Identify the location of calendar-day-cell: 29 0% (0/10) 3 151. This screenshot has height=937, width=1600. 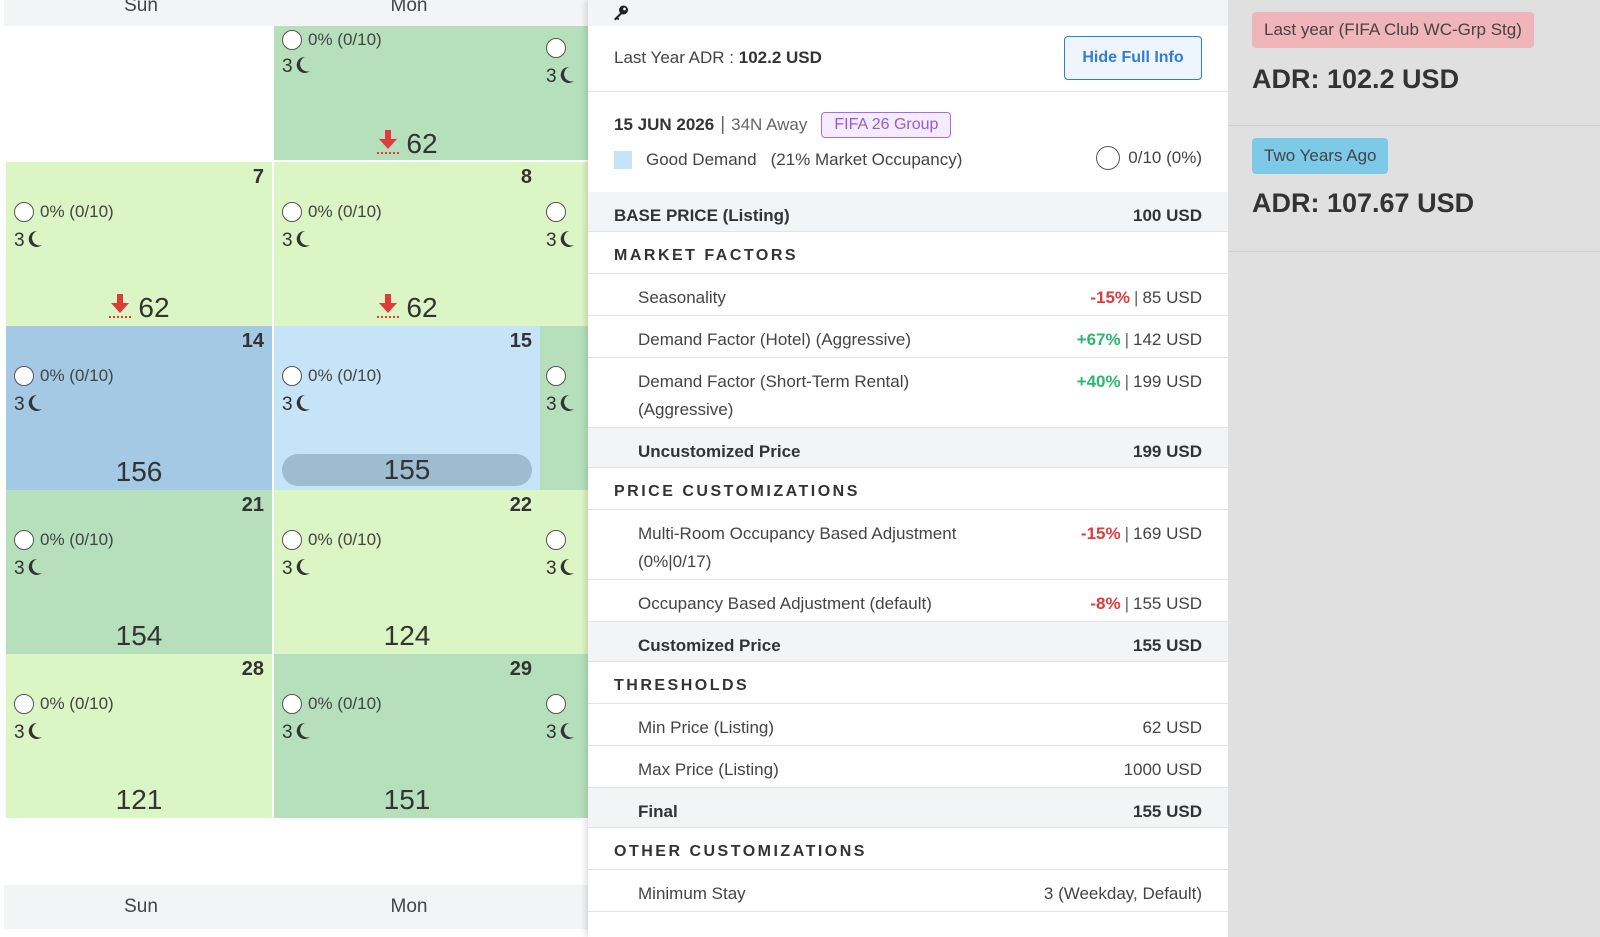
(407, 736).